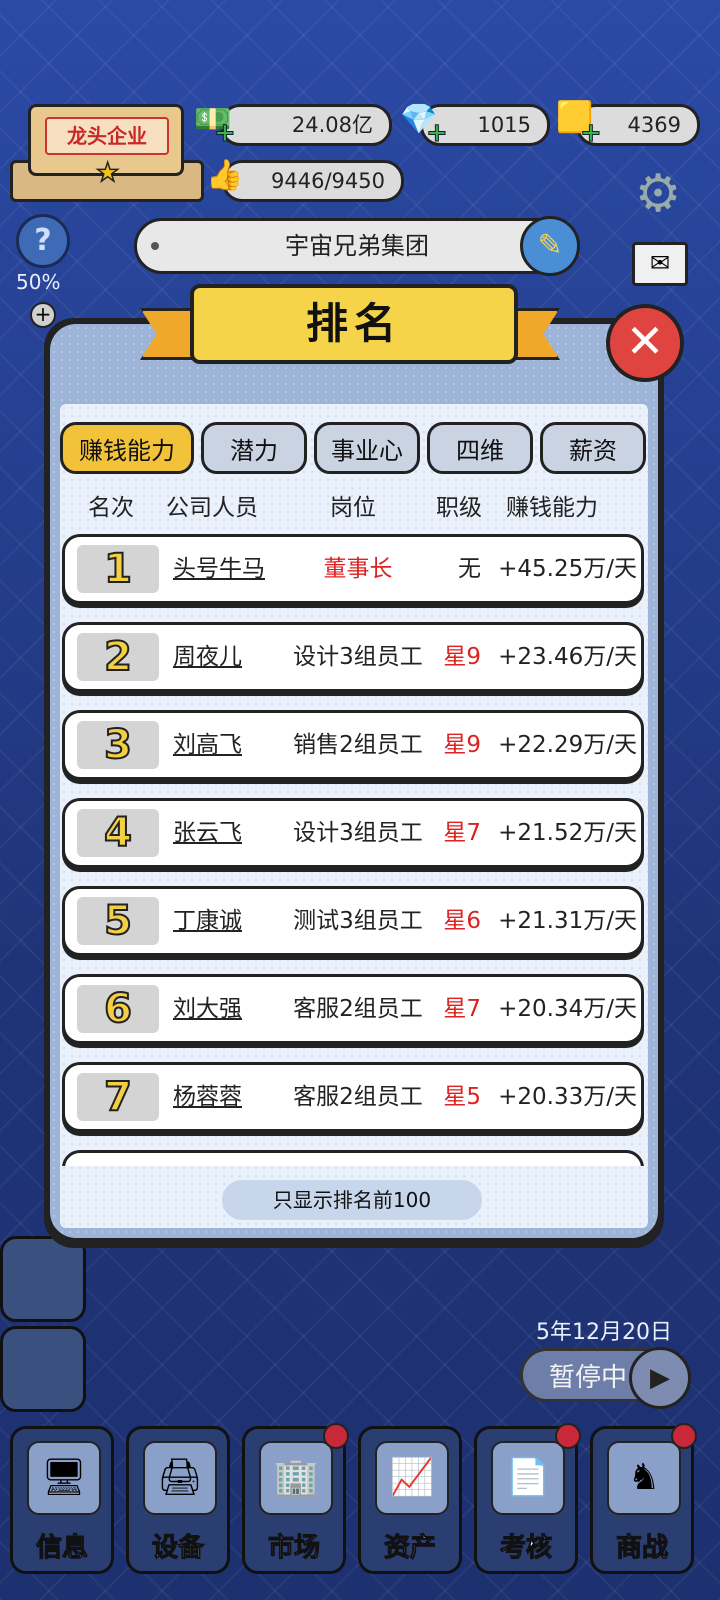 The height and width of the screenshot is (1600, 720). What do you see at coordinates (118, 657) in the screenshot?
I see `rank-number: 2` at bounding box center [118, 657].